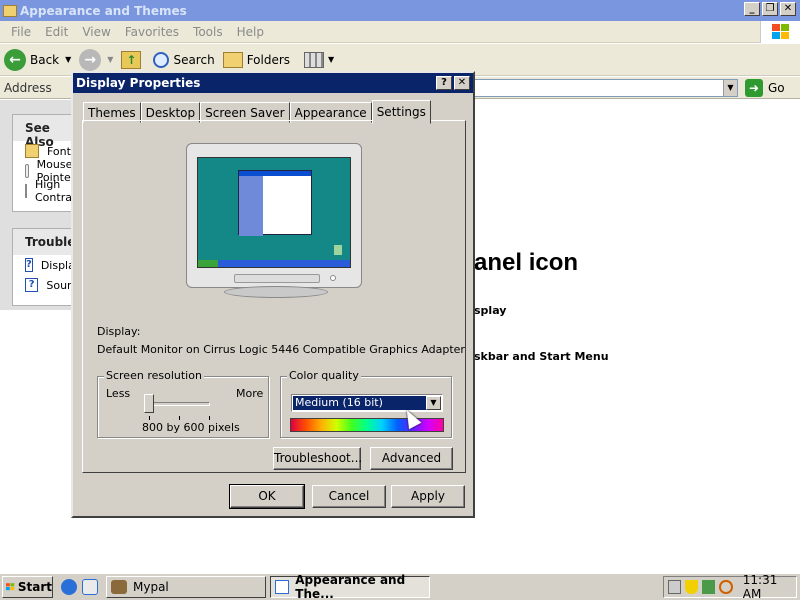 This screenshot has height=601, width=800. I want to click on task-mypal: Mypal, so click(186, 587).